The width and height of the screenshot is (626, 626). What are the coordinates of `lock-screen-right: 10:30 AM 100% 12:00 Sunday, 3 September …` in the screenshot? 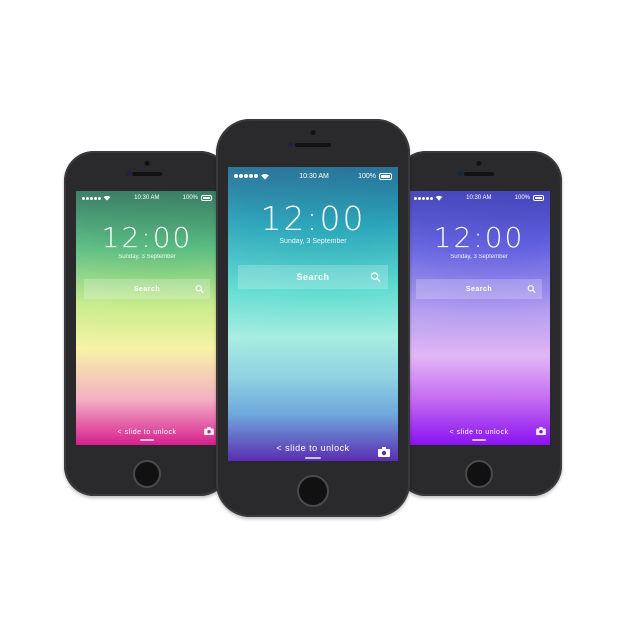 It's located at (479, 318).